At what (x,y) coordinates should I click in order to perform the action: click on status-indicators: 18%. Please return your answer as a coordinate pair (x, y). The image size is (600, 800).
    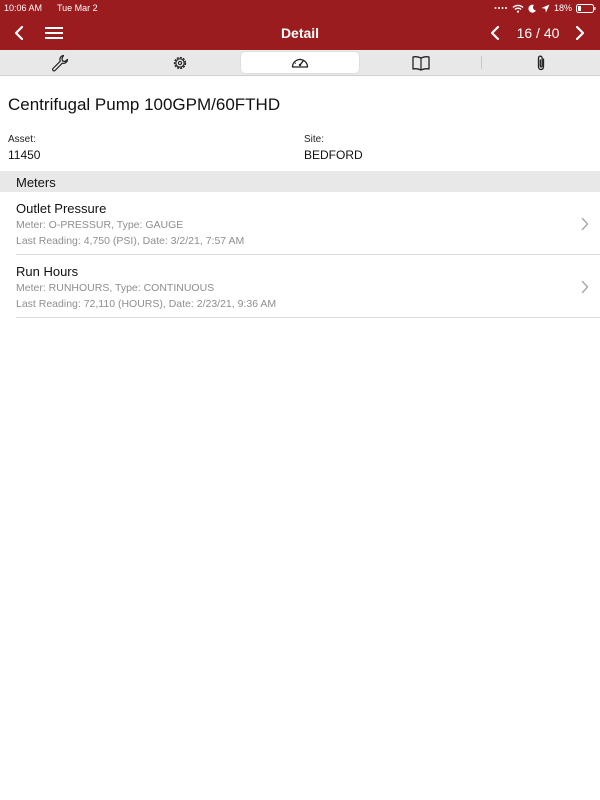
    Looking at the image, I should click on (545, 8).